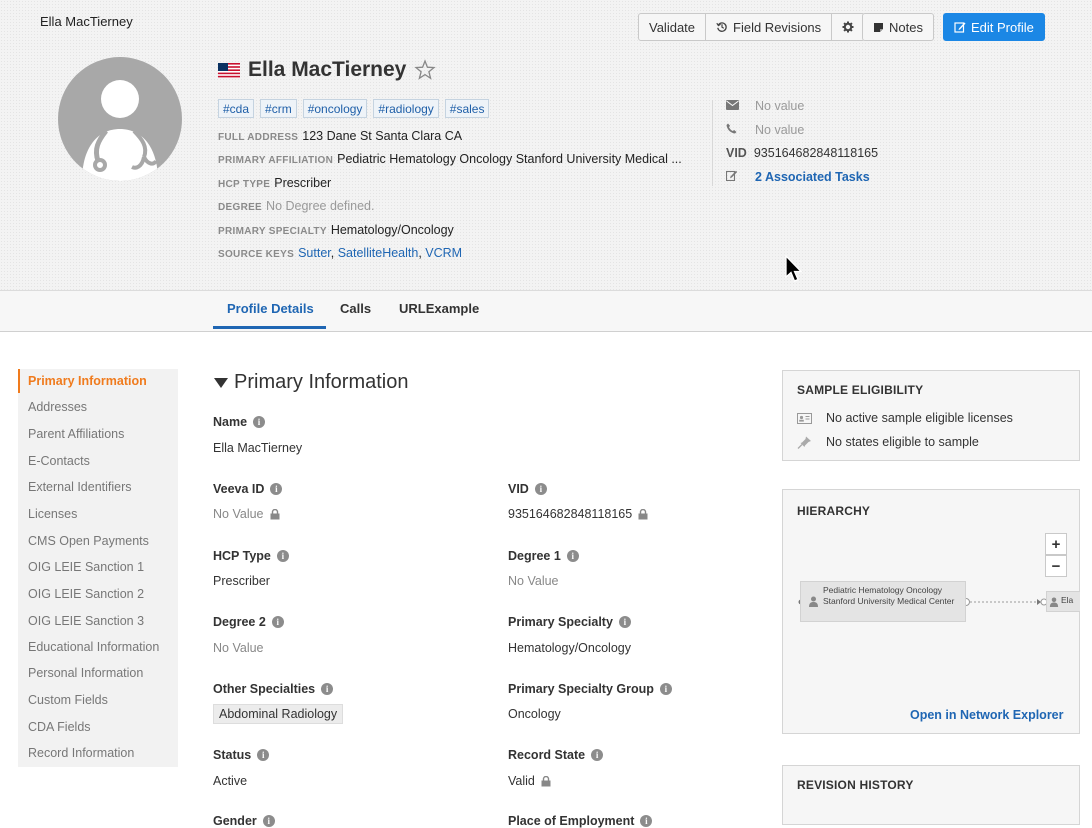 The height and width of the screenshot is (828, 1092). Describe the element at coordinates (59, 727) in the screenshot. I see `nav-item-cda-fields: CDA Fields` at that location.